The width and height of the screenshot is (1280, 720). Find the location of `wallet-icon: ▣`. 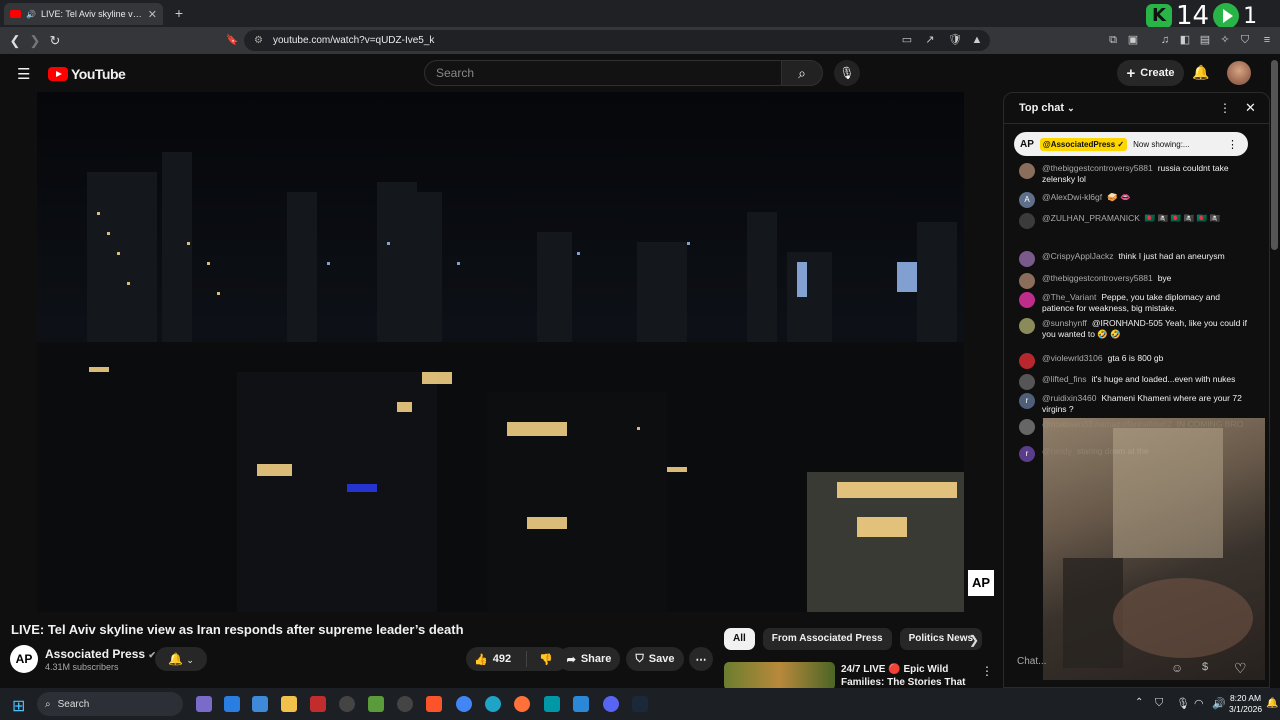

wallet-icon: ▣ is located at coordinates (1133, 40).